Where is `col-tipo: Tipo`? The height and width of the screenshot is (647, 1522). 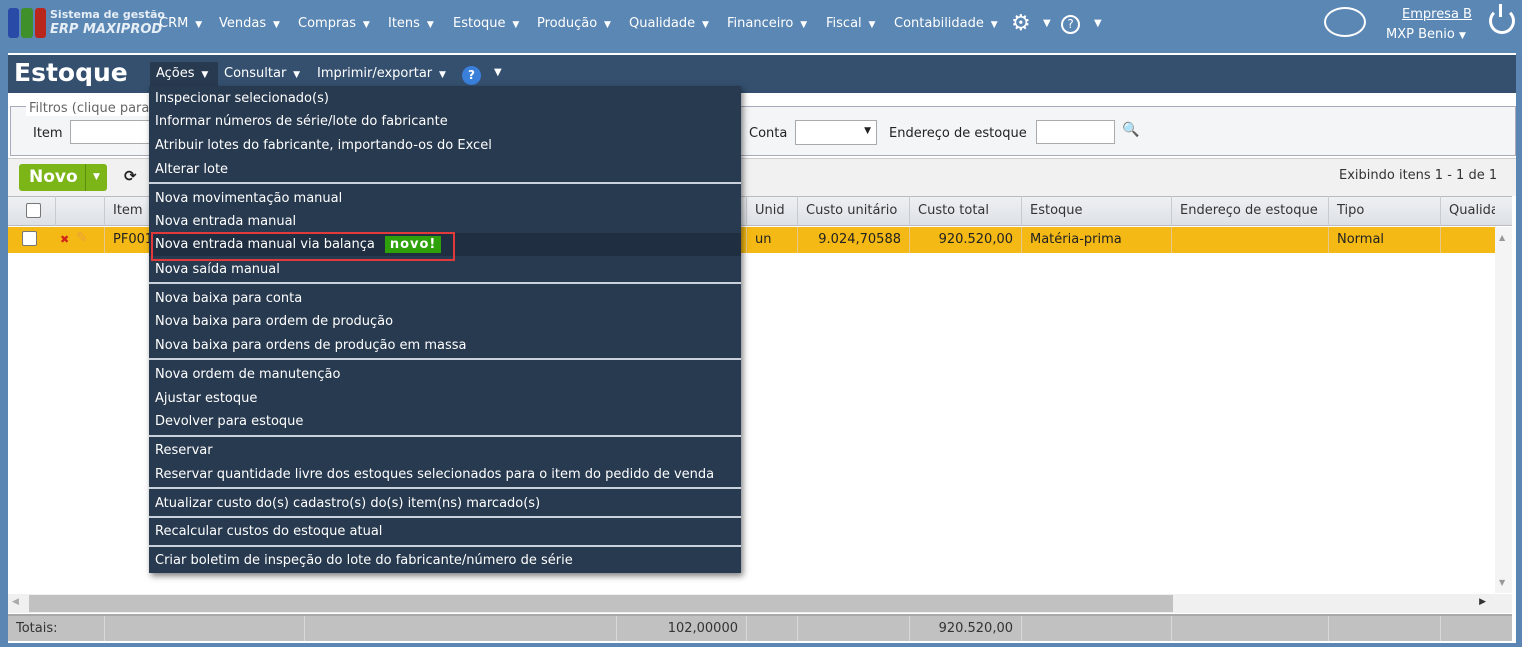
col-tipo: Tipo is located at coordinates (1384, 211).